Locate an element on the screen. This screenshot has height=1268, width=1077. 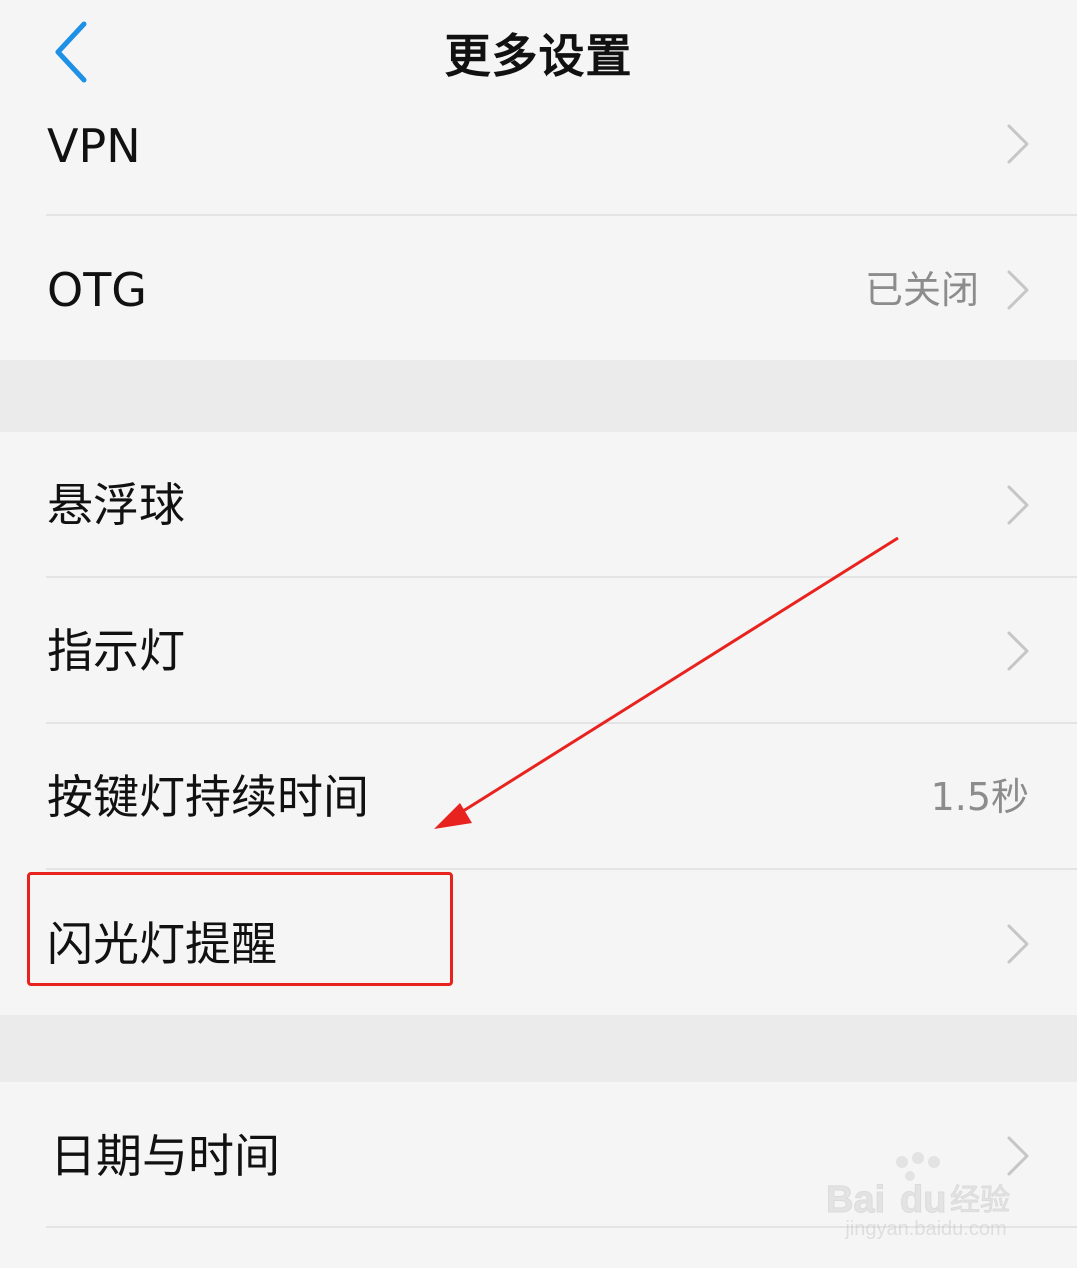
settings-item-otg: OTG 已关闭 is located at coordinates (538, 288).